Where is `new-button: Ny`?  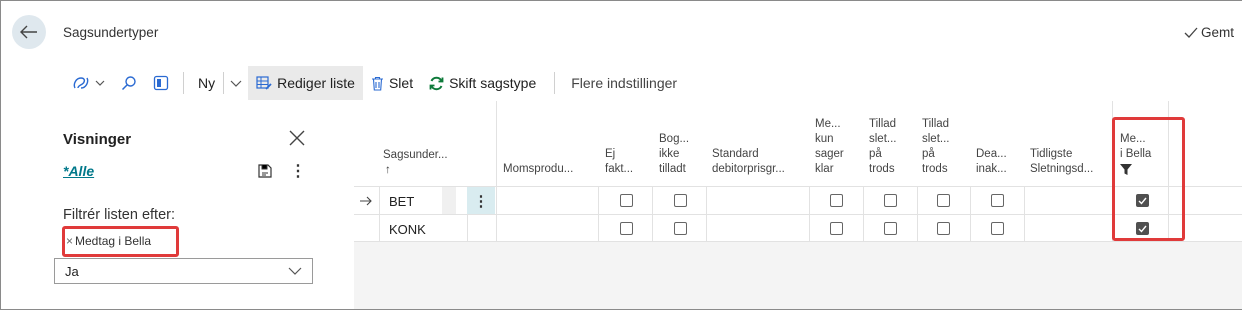
new-button: Ny is located at coordinates (206, 83).